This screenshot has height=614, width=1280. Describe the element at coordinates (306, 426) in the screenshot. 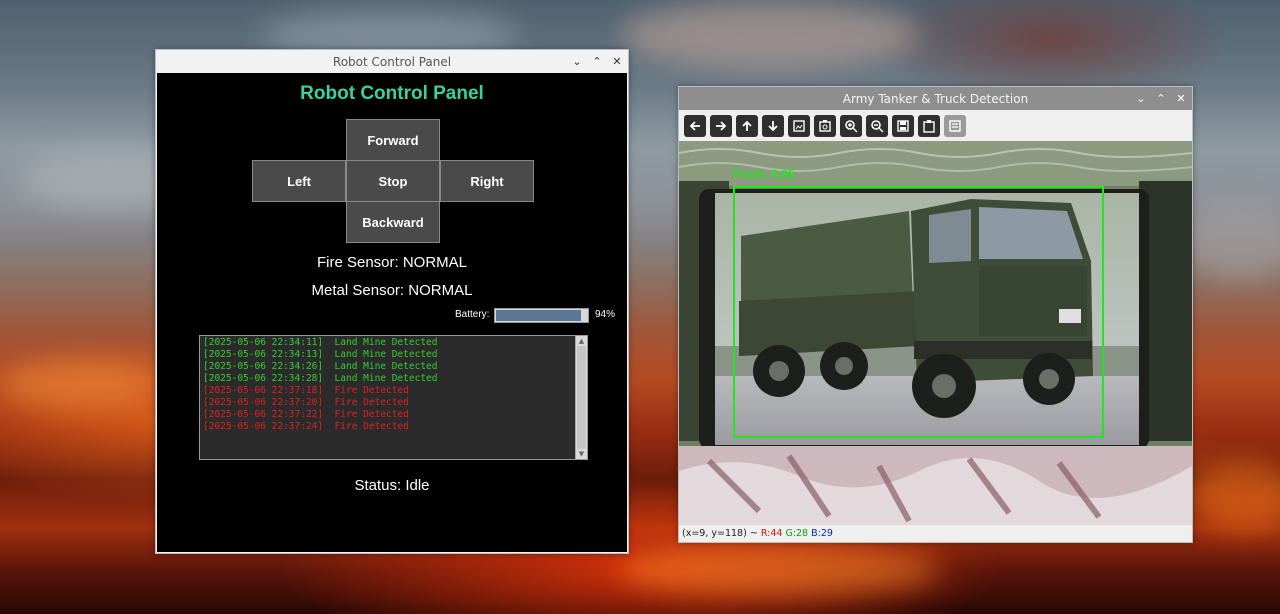

I see `log-entry: [2025-05-06 22:37:24] Fire Detected` at that location.